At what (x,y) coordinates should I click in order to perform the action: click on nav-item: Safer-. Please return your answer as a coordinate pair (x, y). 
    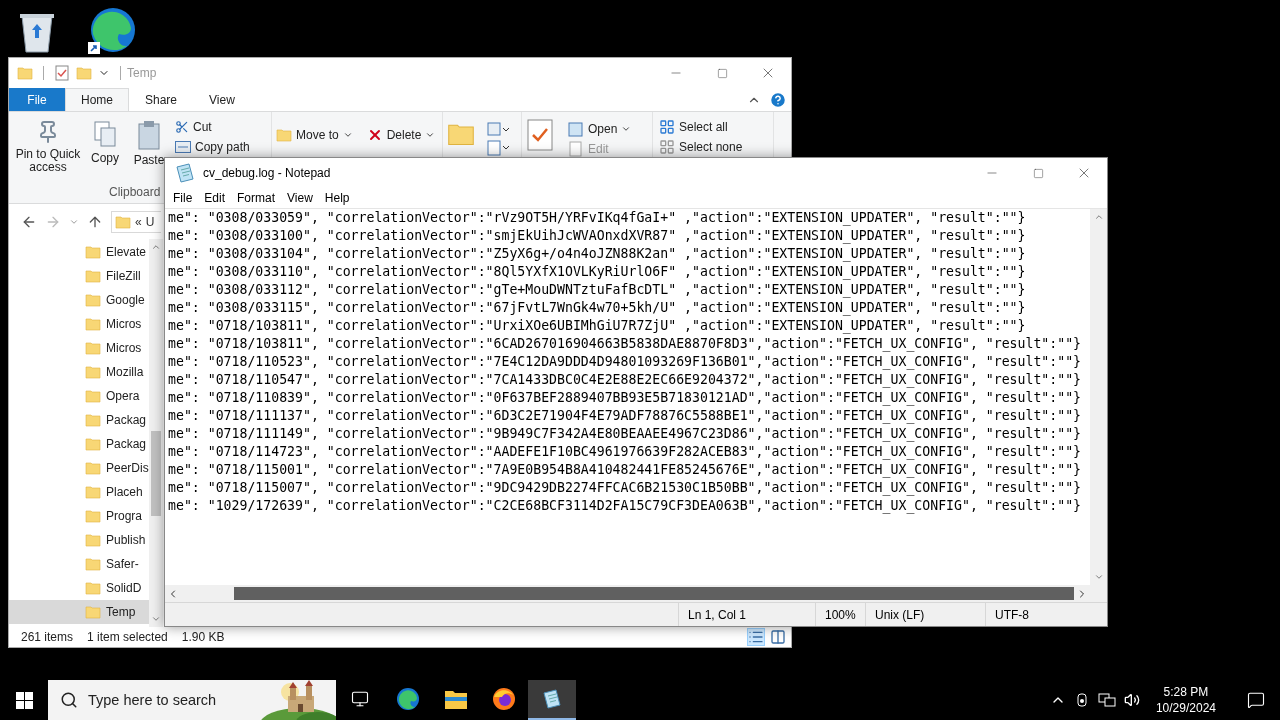
    Looking at the image, I should click on (79, 564).